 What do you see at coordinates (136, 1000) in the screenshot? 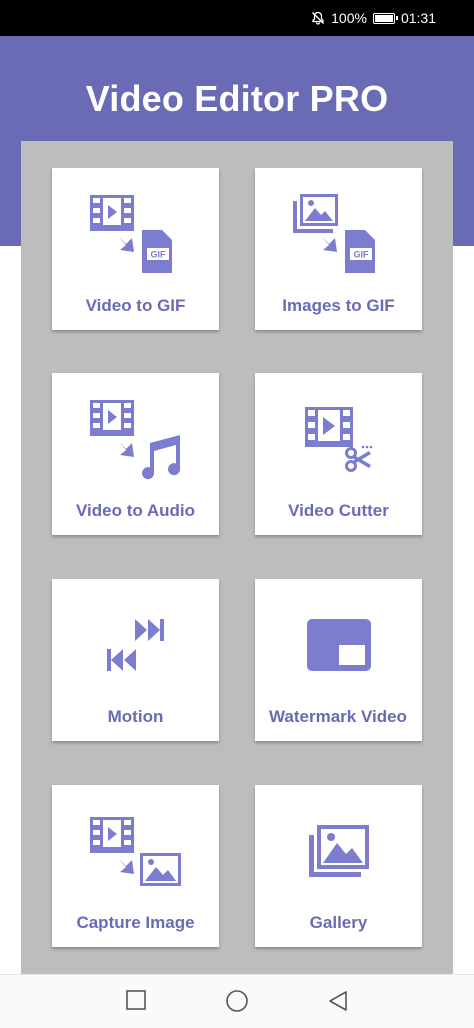
I see `recents-square-icon` at bounding box center [136, 1000].